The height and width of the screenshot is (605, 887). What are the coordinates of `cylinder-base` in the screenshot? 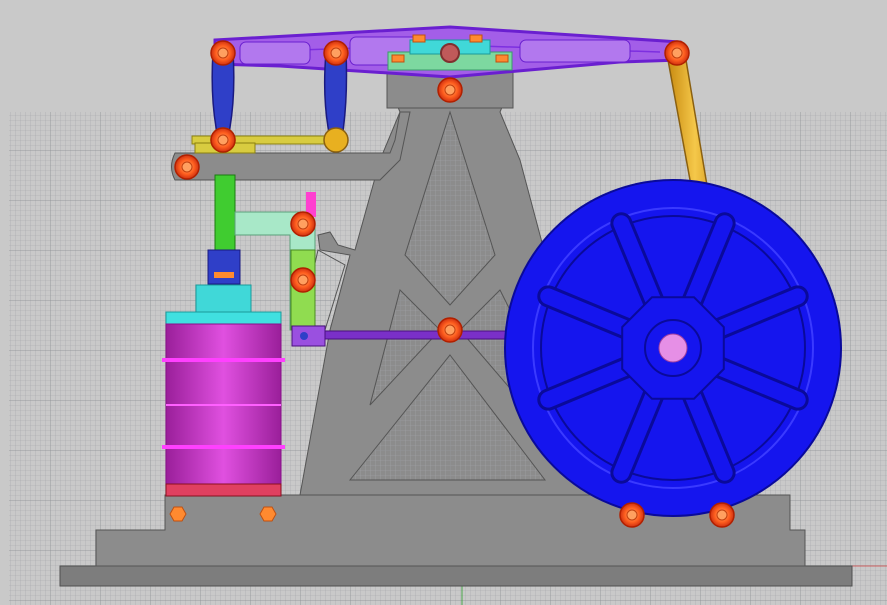 It's located at (223, 490).